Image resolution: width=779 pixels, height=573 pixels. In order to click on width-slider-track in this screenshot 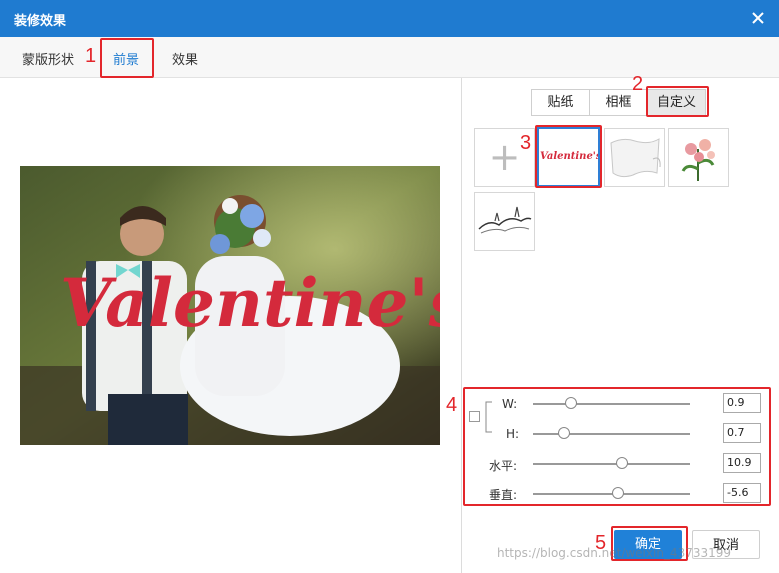, I will do `click(611, 404)`.